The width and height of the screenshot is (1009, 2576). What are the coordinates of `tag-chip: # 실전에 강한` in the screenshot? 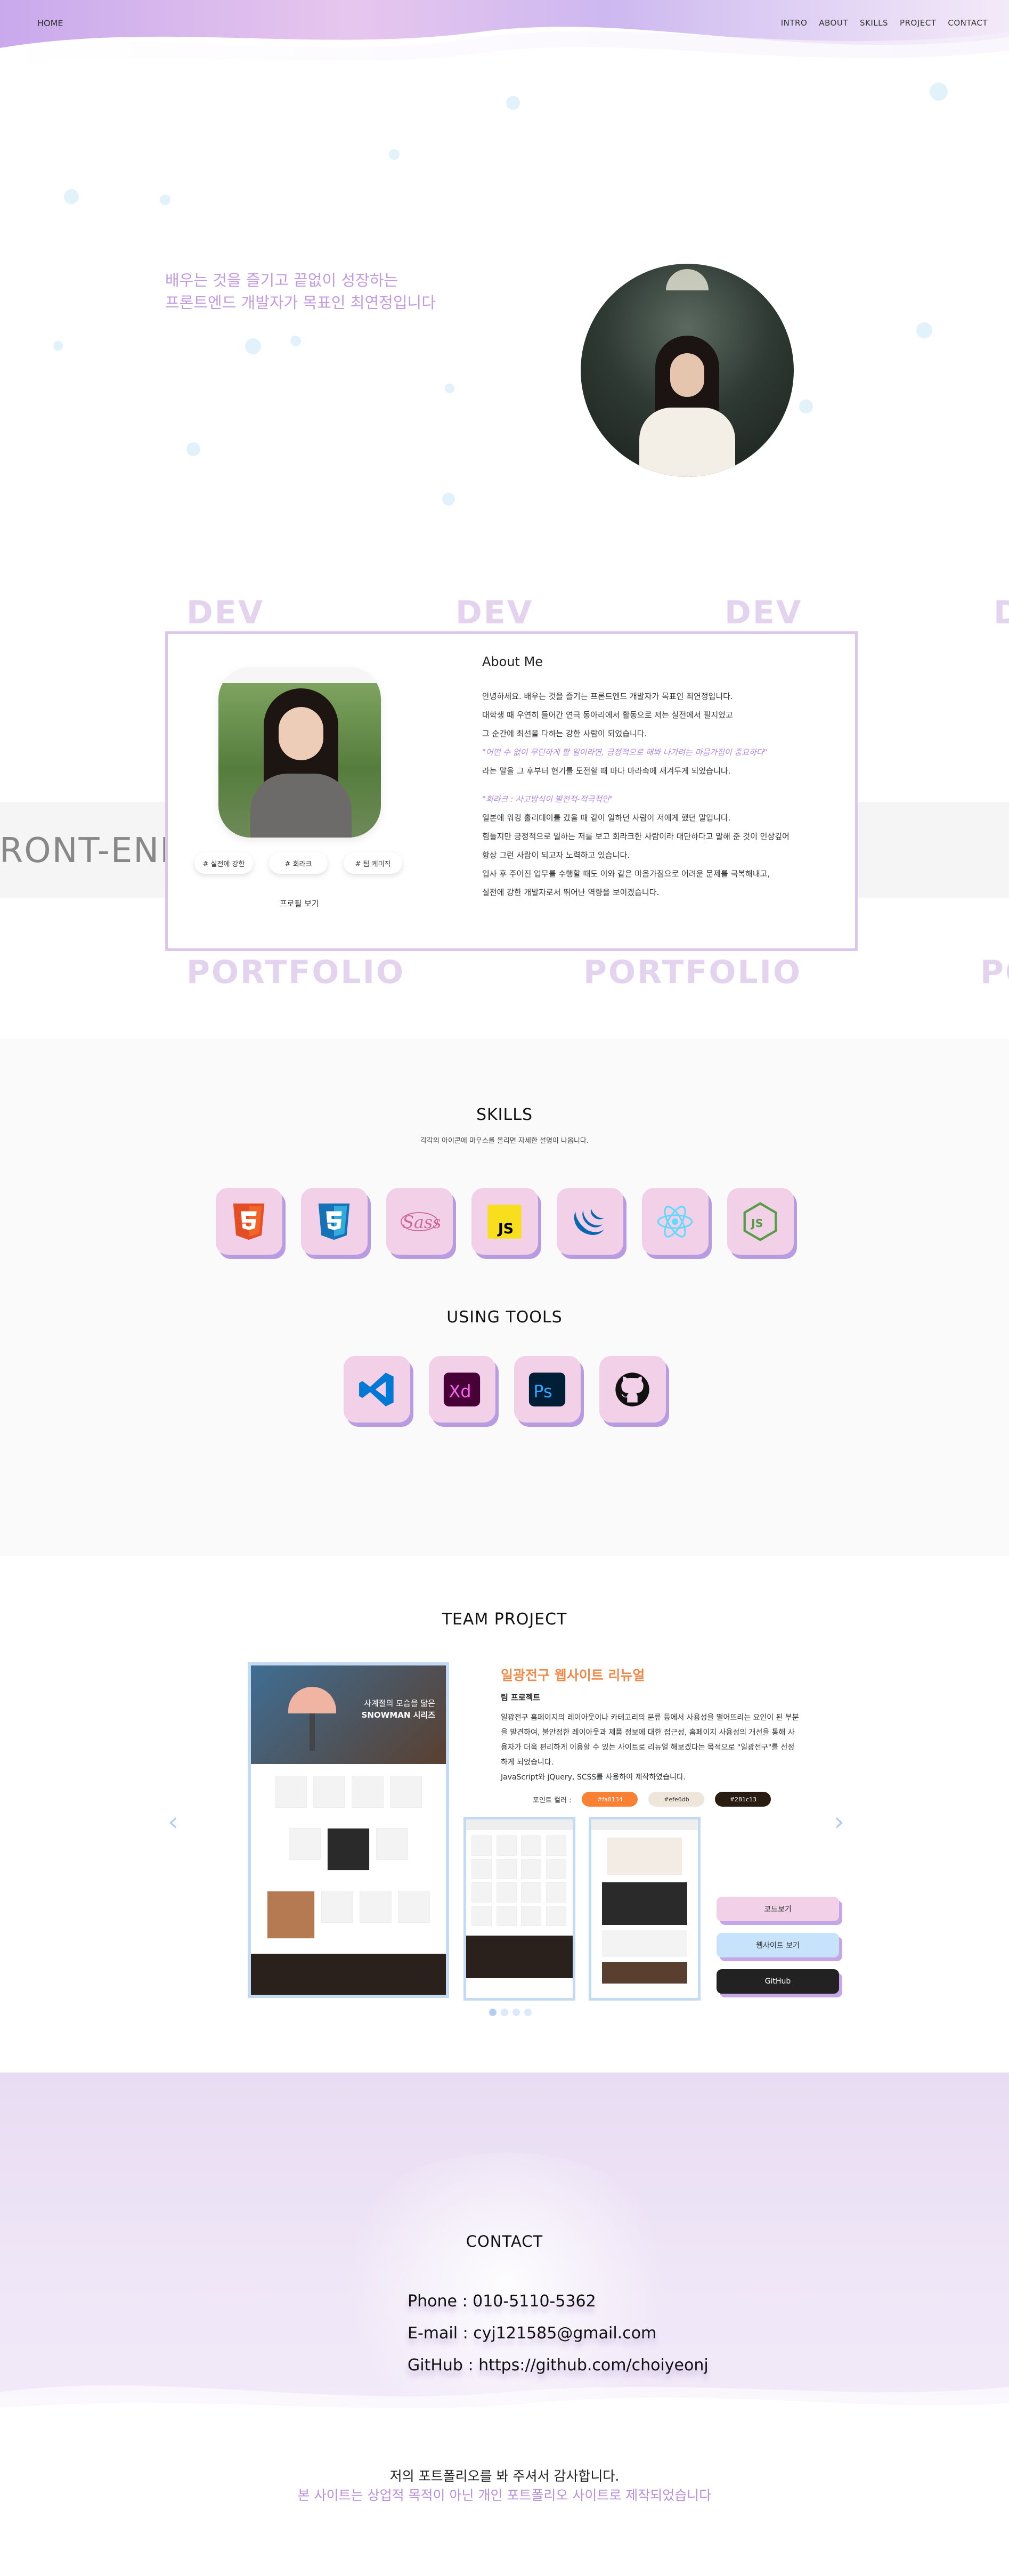 It's located at (223, 863).